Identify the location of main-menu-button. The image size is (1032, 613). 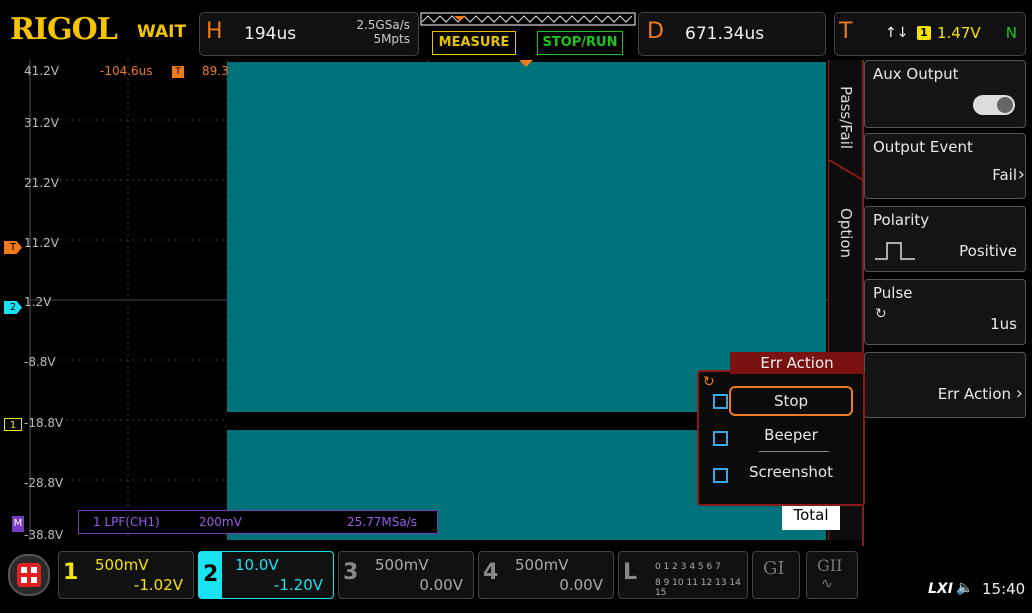
(29, 575).